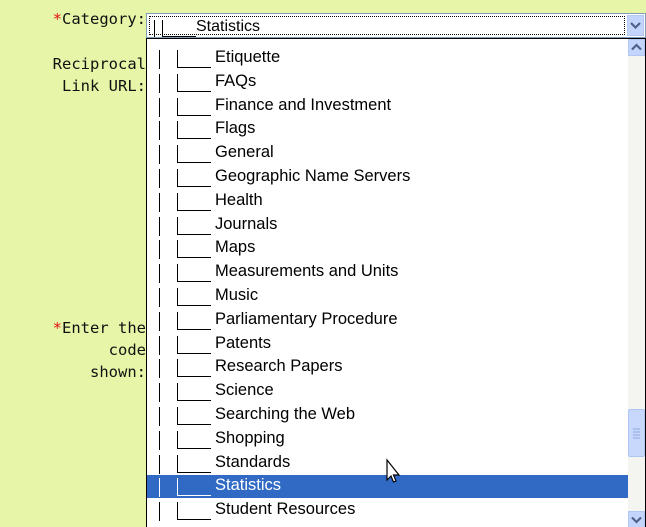 This screenshot has width=646, height=527. What do you see at coordinates (306, 318) in the screenshot?
I see `dropdown-option-label: Parliamentary Procedure` at bounding box center [306, 318].